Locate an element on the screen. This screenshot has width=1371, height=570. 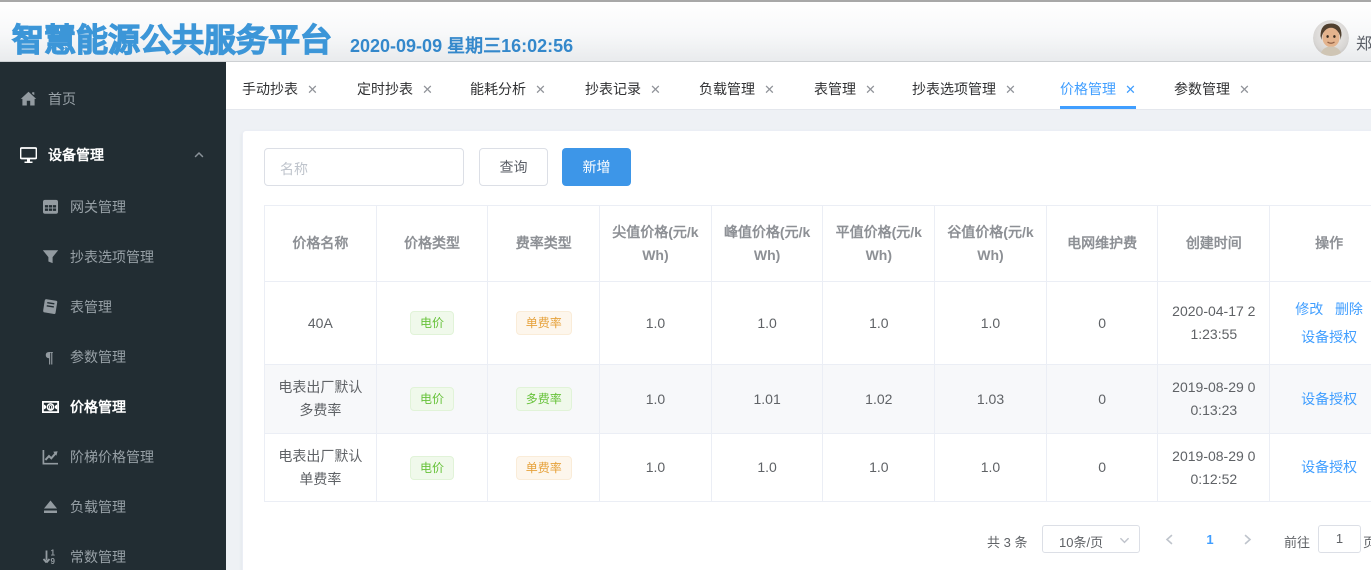
svg-text: 0 is located at coordinates (51, 408).